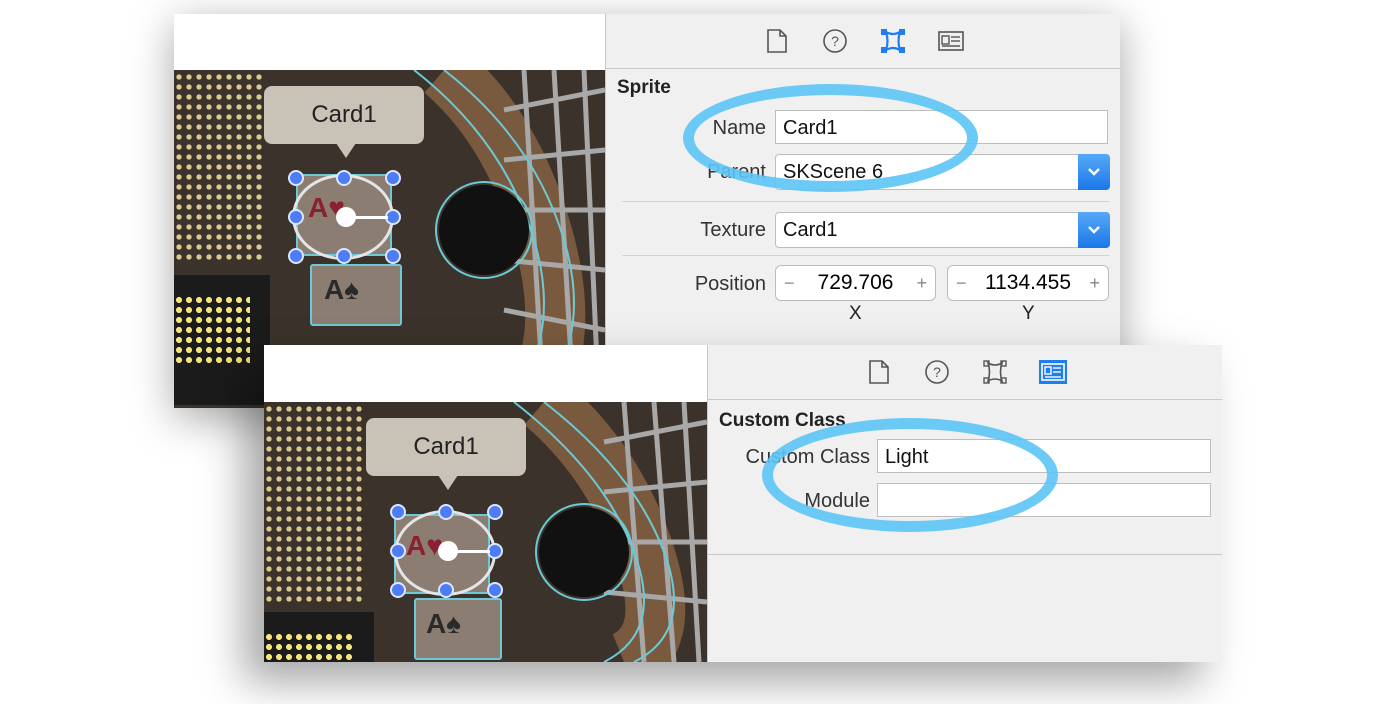 This screenshot has width=1390, height=704. Describe the element at coordinates (485, 532) in the screenshot. I see `scene-canvas: A♥ A♠ Card1` at that location.